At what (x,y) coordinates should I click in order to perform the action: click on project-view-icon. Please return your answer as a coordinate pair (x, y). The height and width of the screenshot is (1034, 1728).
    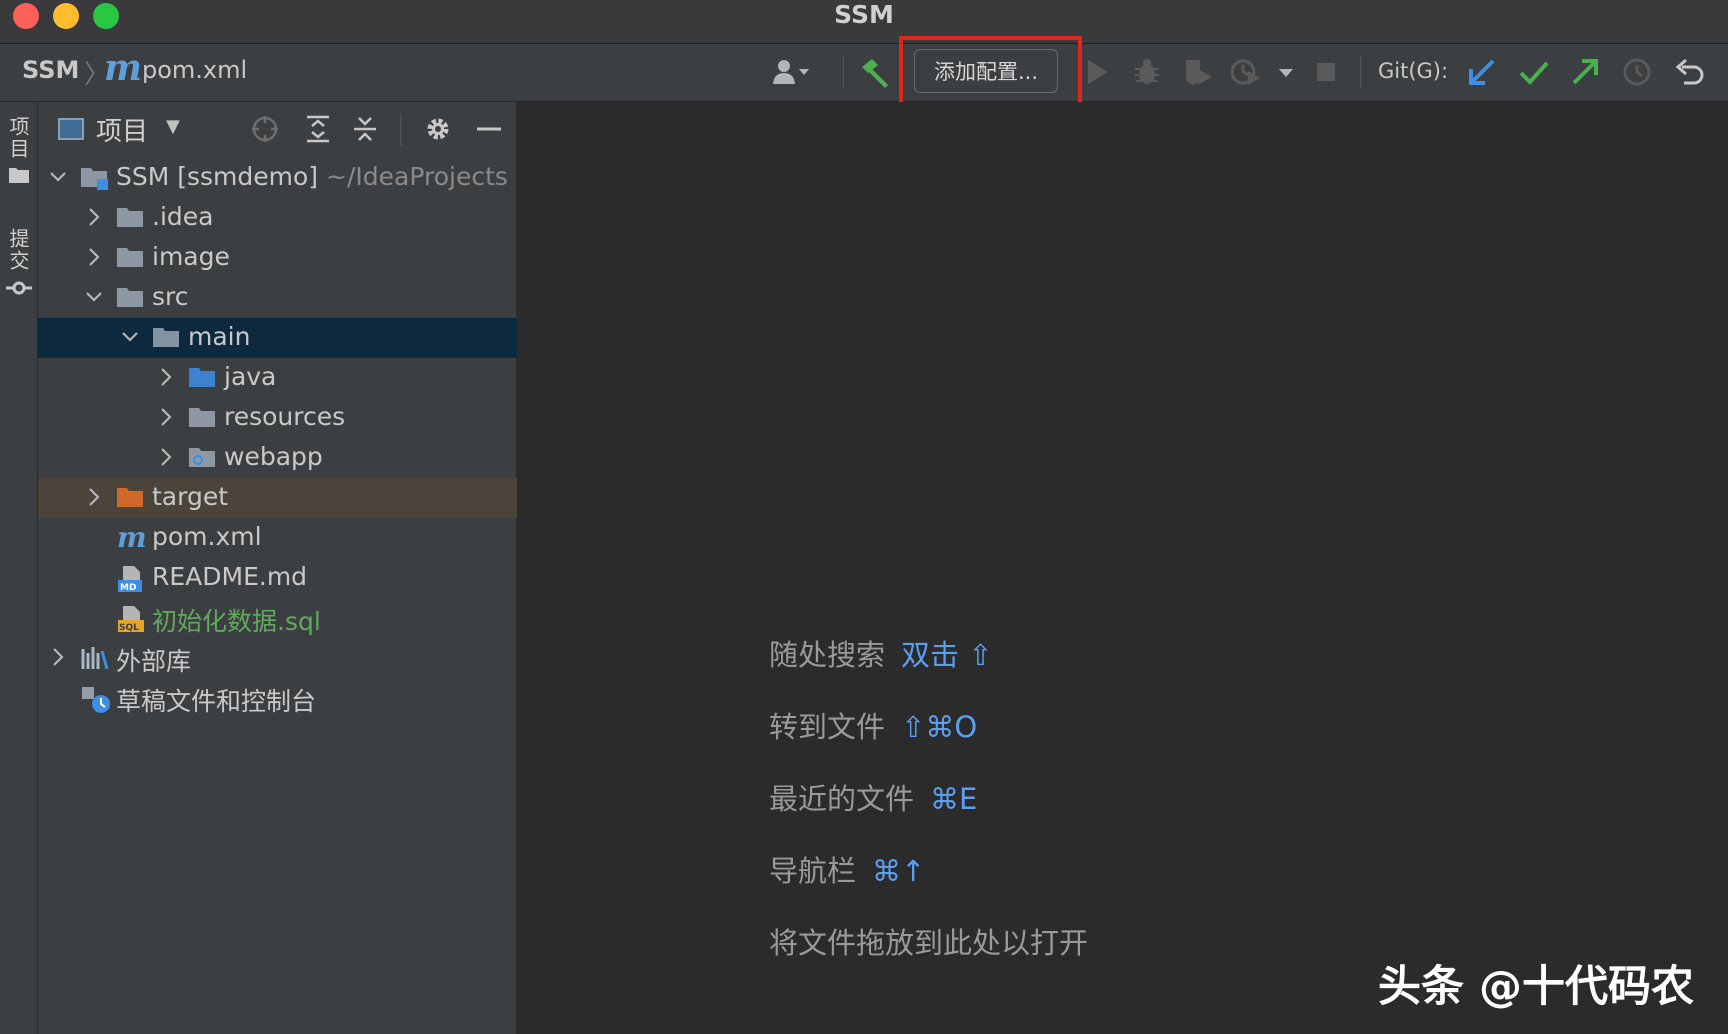
    Looking at the image, I should click on (71, 129).